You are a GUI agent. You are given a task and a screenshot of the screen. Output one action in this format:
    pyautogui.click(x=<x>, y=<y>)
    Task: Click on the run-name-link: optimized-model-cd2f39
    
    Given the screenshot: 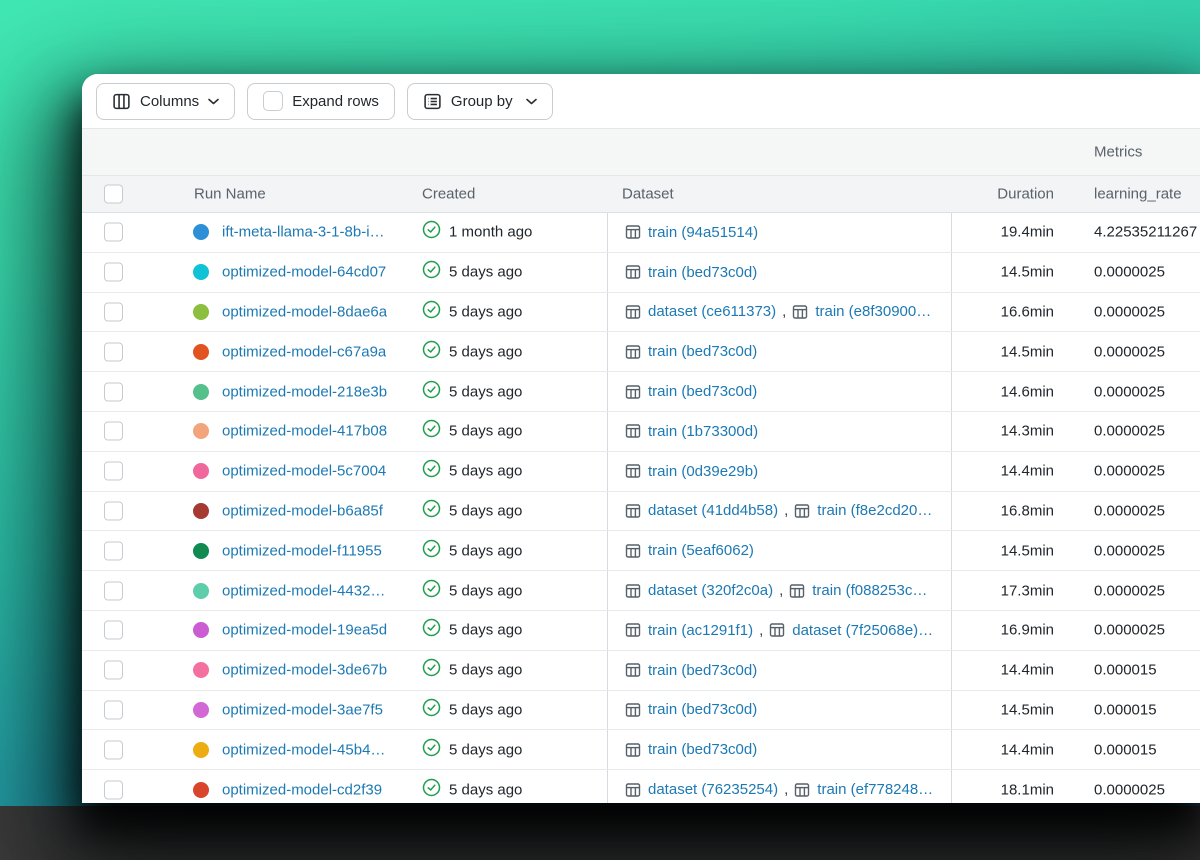 What is the action you would take?
    pyautogui.click(x=302, y=789)
    